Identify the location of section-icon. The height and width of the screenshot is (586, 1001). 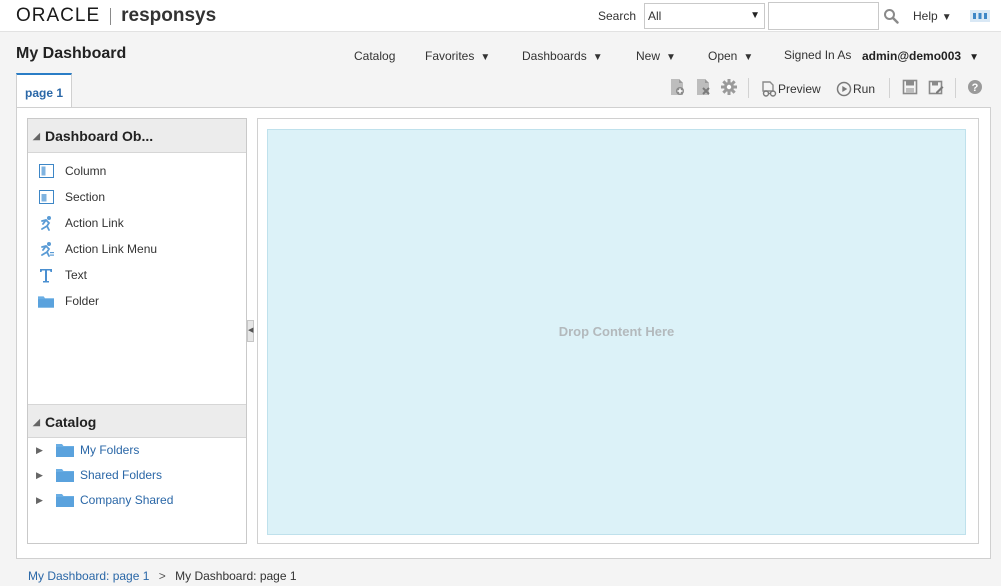
(46, 197).